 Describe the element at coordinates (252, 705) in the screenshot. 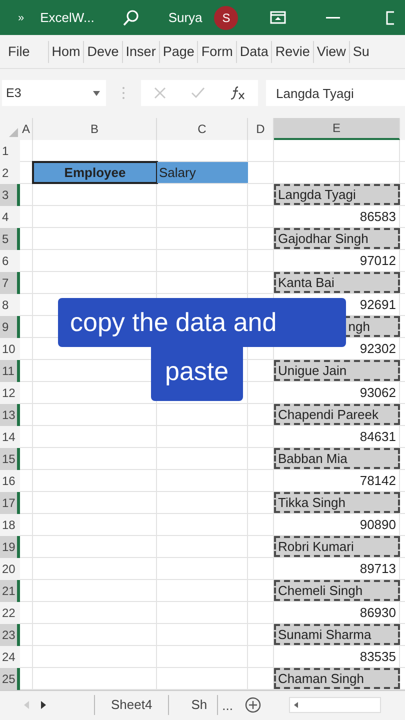

I see `add-sheet-icon` at that location.